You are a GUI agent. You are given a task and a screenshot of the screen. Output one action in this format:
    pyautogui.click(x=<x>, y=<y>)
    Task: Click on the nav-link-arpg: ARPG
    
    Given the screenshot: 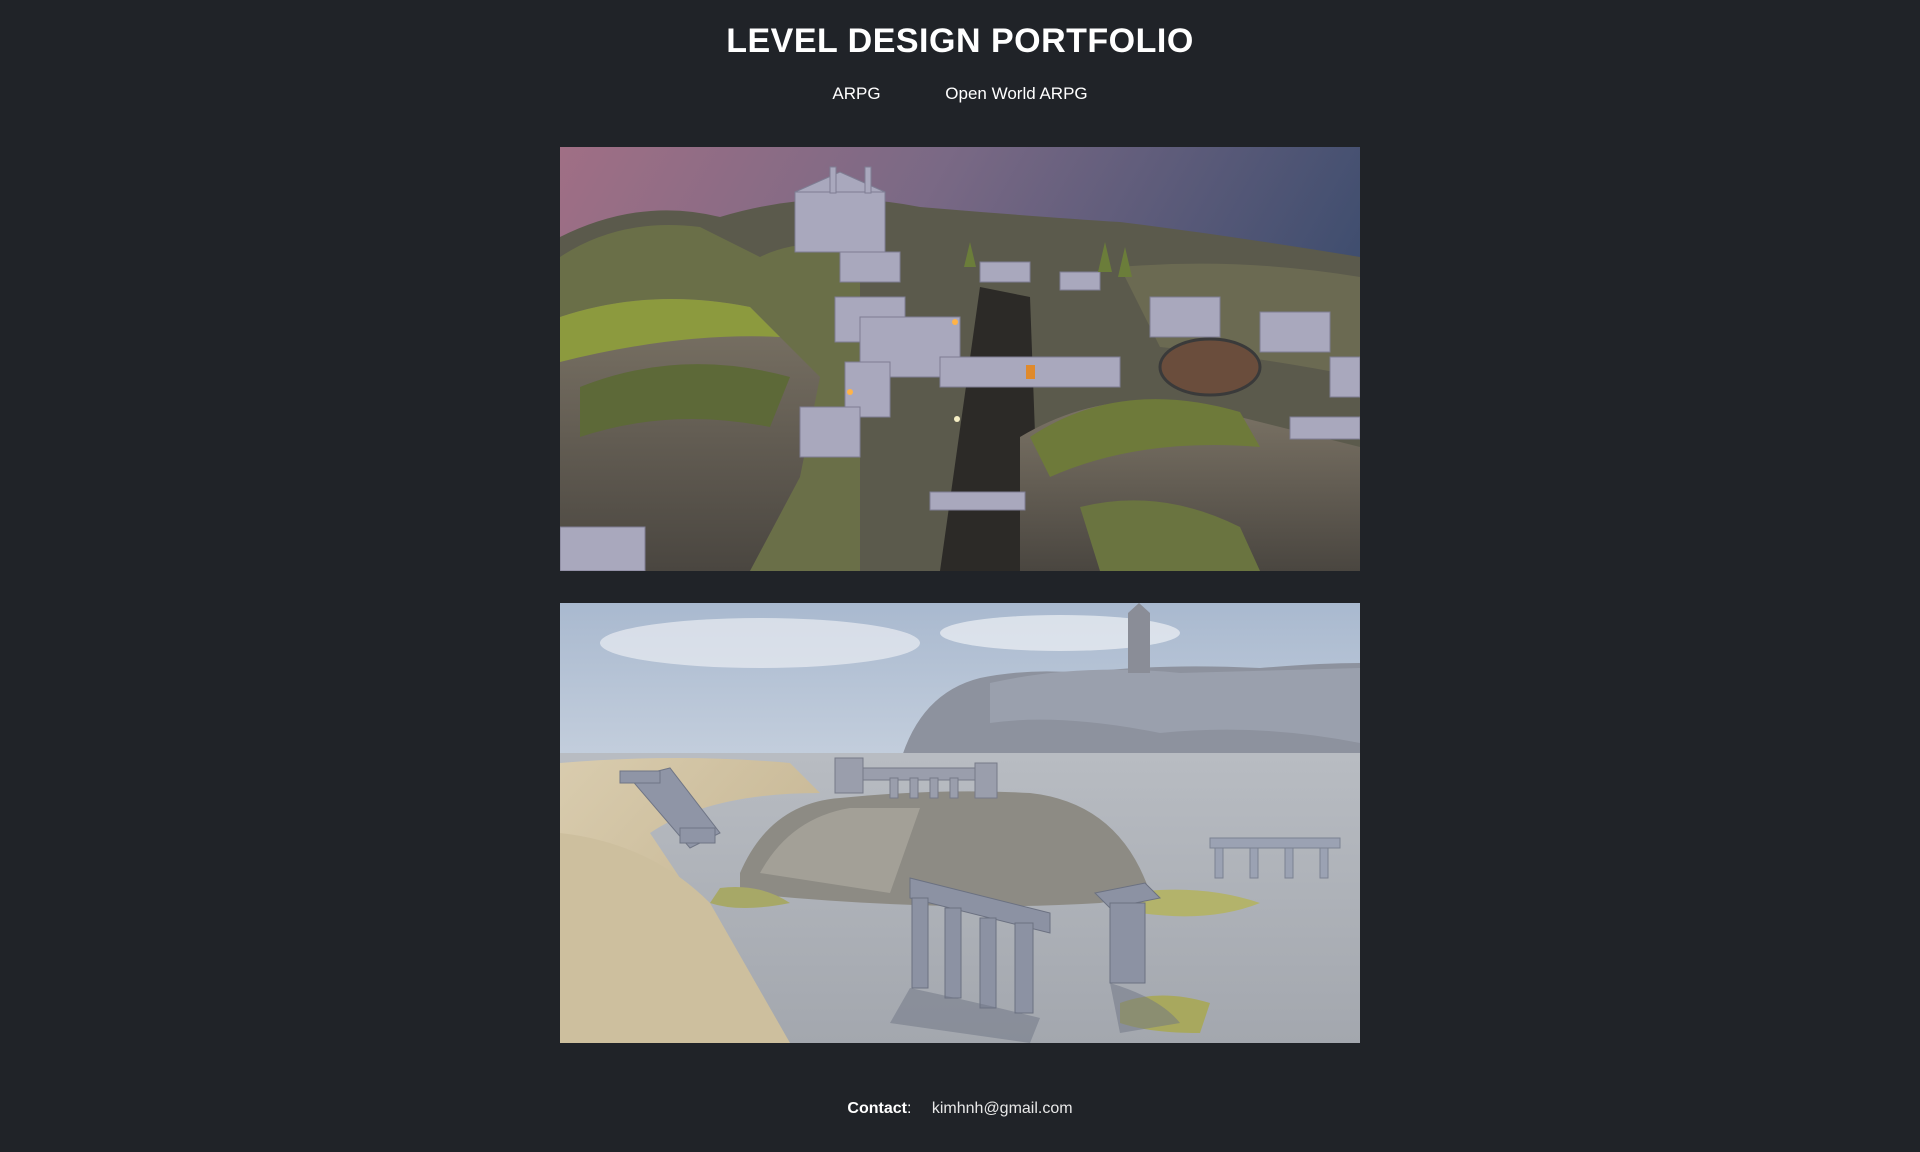 What is the action you would take?
    pyautogui.click(x=856, y=94)
    